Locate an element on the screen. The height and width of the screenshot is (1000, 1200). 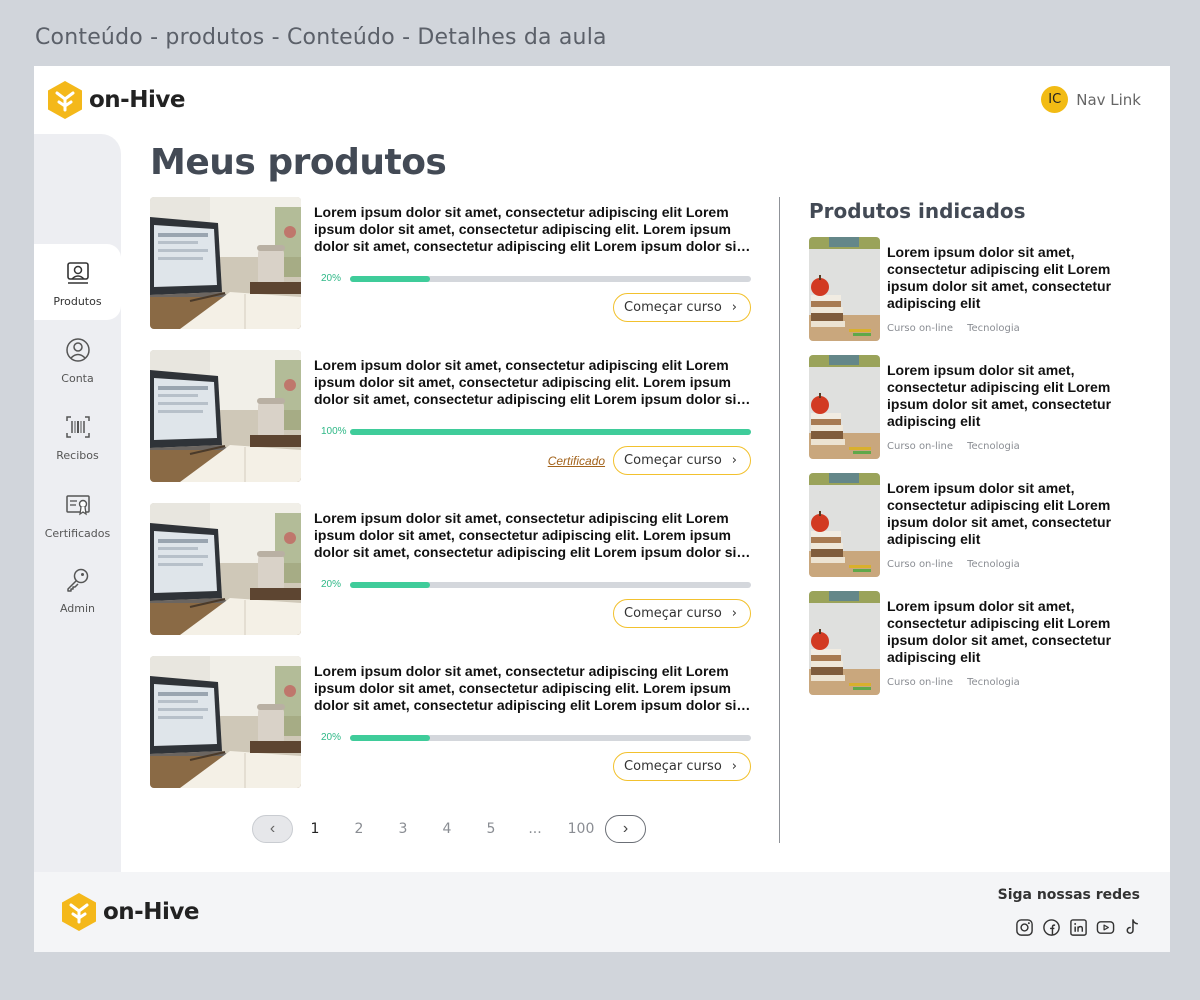
receipt-barcode-icon is located at coordinates (77, 427).